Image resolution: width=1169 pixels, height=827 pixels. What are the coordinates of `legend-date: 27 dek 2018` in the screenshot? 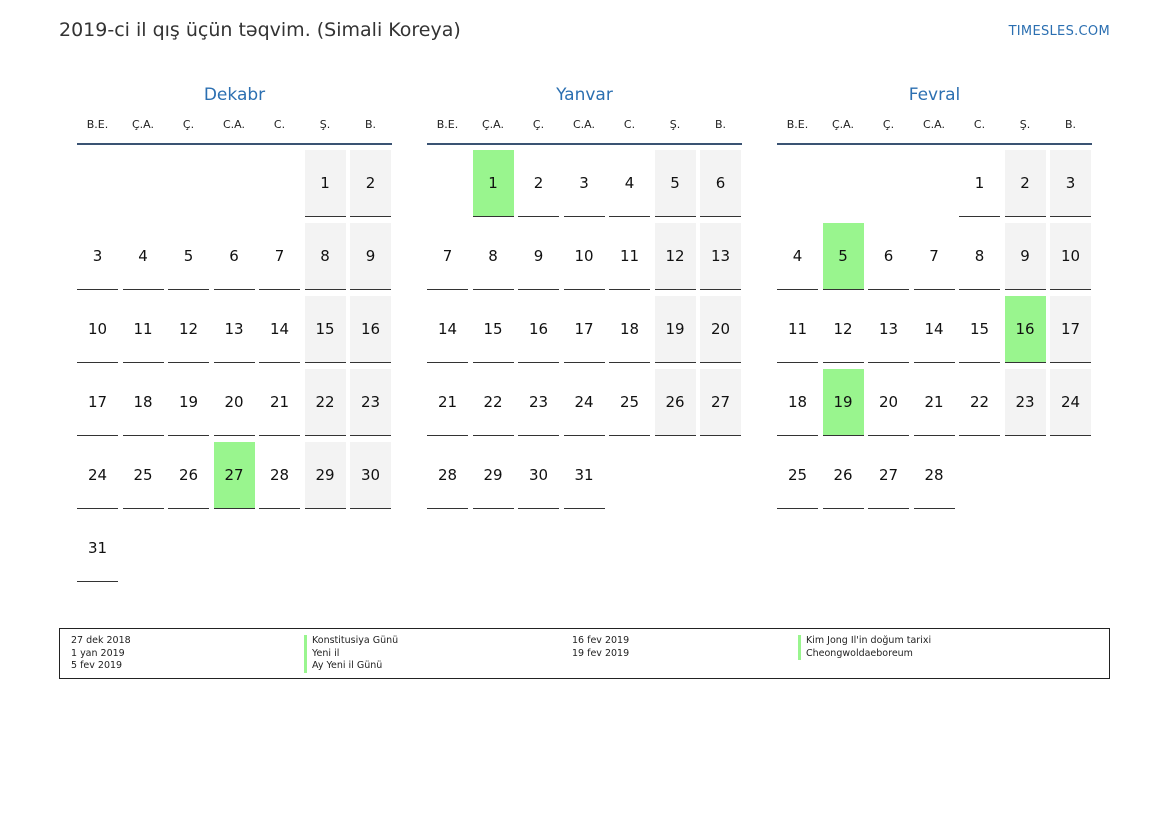 It's located at (101, 640).